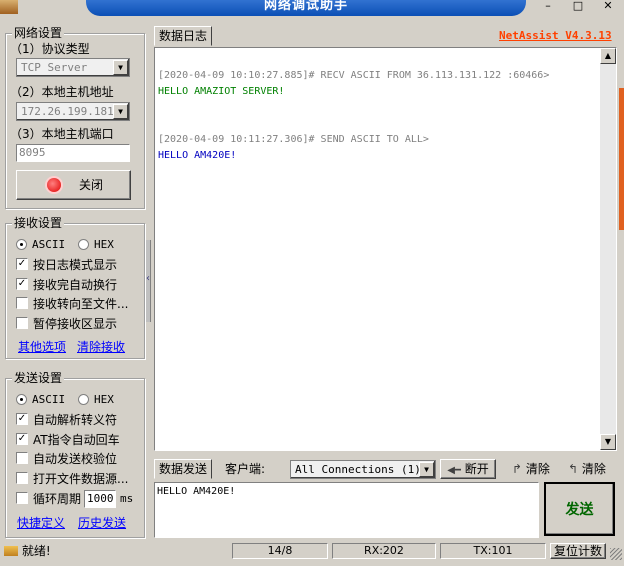 Image resolution: width=624 pixels, height=566 pixels. What do you see at coordinates (62, 92) in the screenshot?
I see `host-label: （2）本地主机地址` at bounding box center [62, 92].